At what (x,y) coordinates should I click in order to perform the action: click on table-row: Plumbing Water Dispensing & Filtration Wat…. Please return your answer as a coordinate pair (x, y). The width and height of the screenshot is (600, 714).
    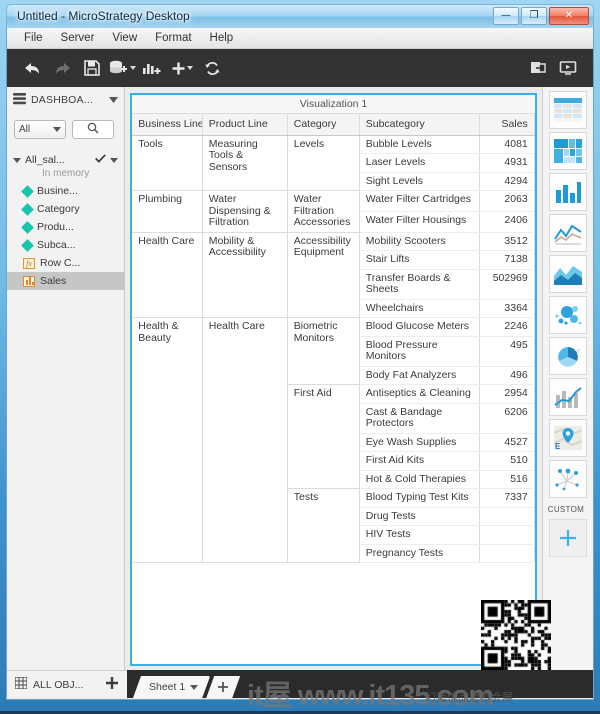
    Looking at the image, I should click on (333, 211).